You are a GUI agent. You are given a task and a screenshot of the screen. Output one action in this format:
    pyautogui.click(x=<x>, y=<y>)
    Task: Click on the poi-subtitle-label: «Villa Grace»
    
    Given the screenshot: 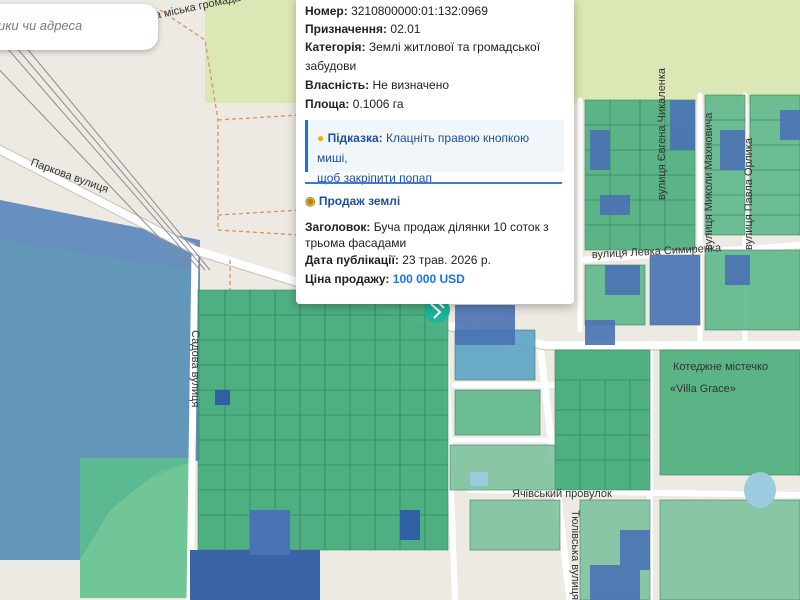 What is the action you would take?
    pyautogui.click(x=703, y=389)
    